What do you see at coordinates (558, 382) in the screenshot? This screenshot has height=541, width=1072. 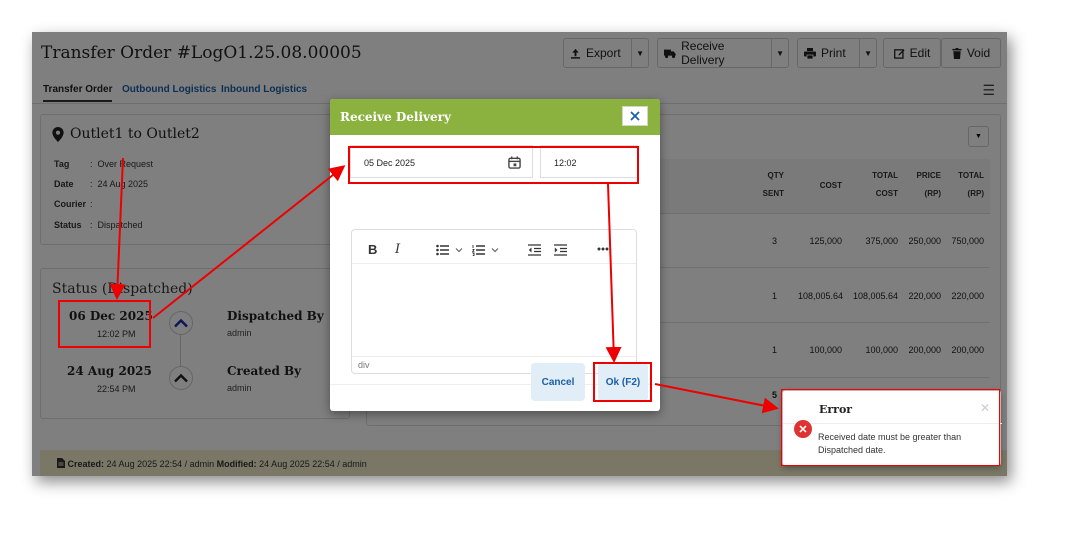 I see `cancel-button: Cancel` at bounding box center [558, 382].